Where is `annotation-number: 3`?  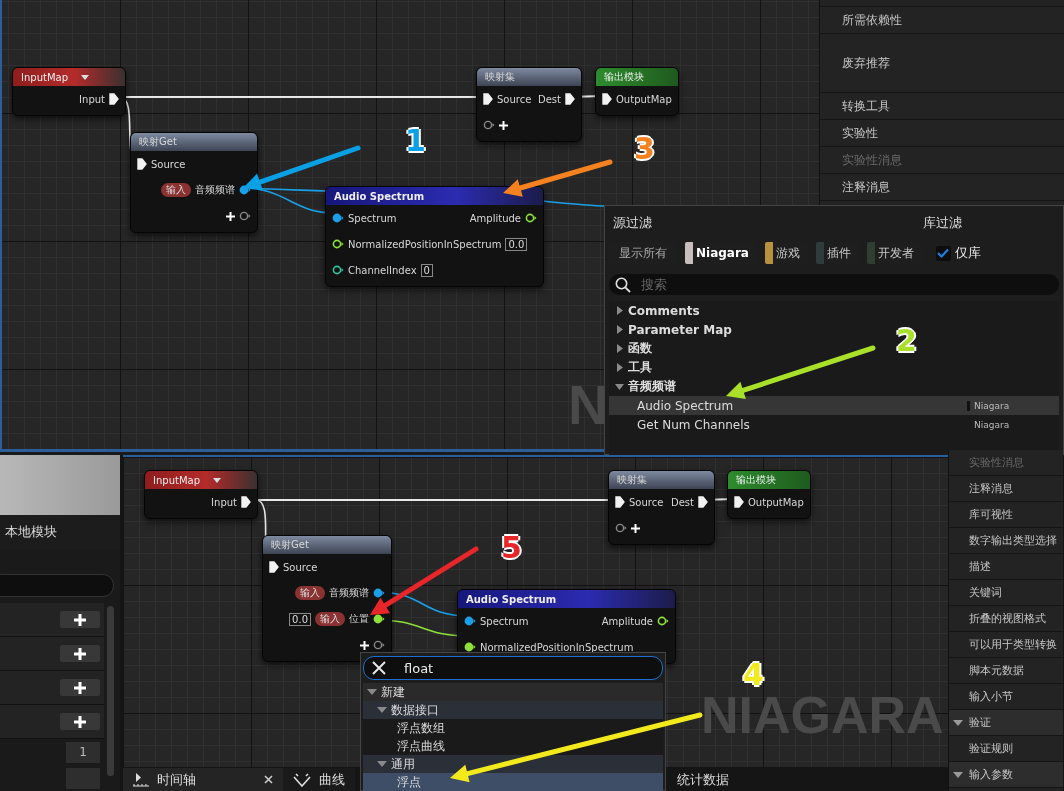 annotation-number: 3 is located at coordinates (644, 149).